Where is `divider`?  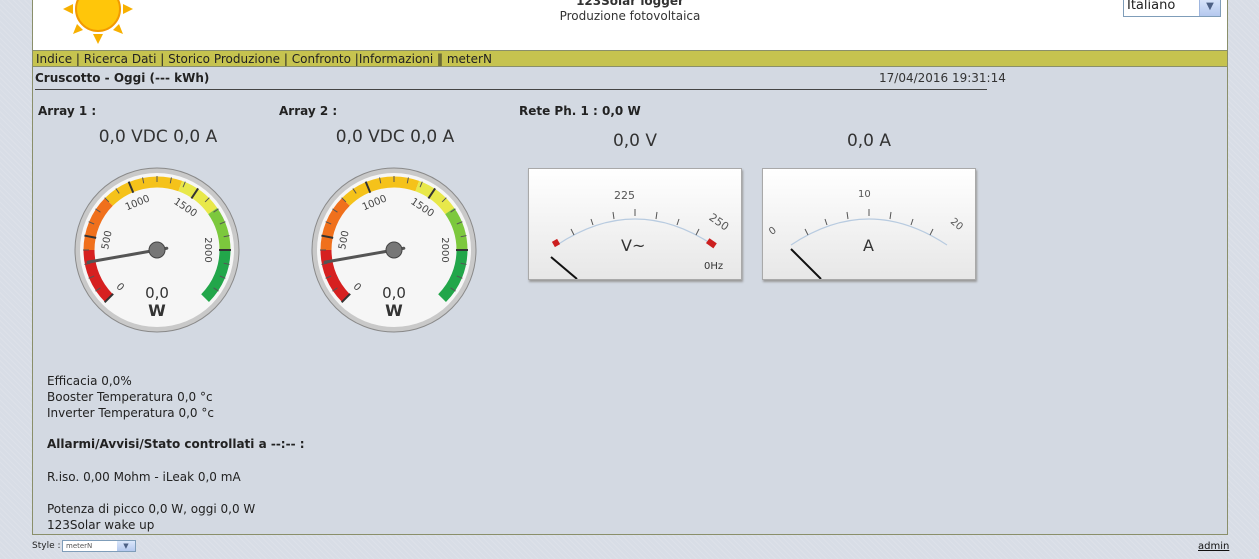
divider is located at coordinates (511, 89).